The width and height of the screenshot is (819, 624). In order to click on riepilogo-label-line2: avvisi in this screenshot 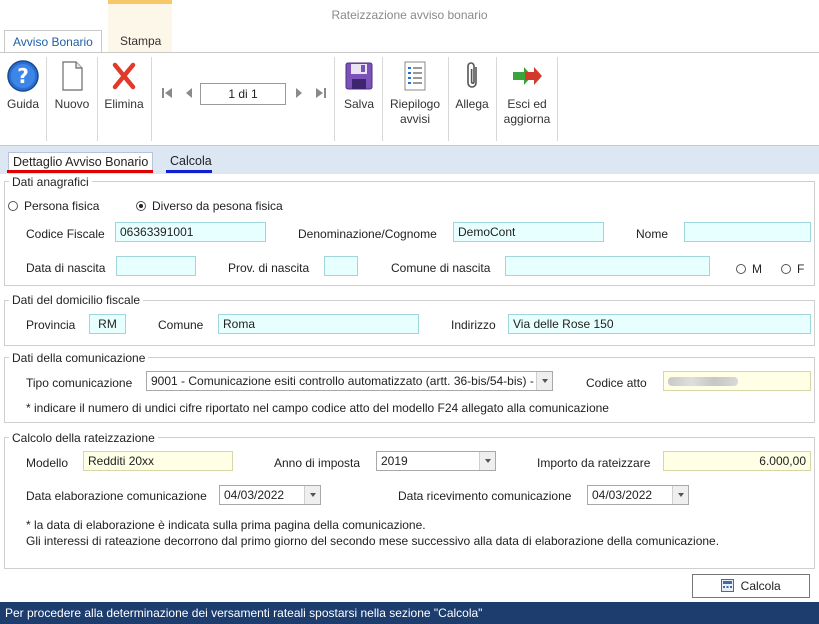, I will do `click(414, 119)`.